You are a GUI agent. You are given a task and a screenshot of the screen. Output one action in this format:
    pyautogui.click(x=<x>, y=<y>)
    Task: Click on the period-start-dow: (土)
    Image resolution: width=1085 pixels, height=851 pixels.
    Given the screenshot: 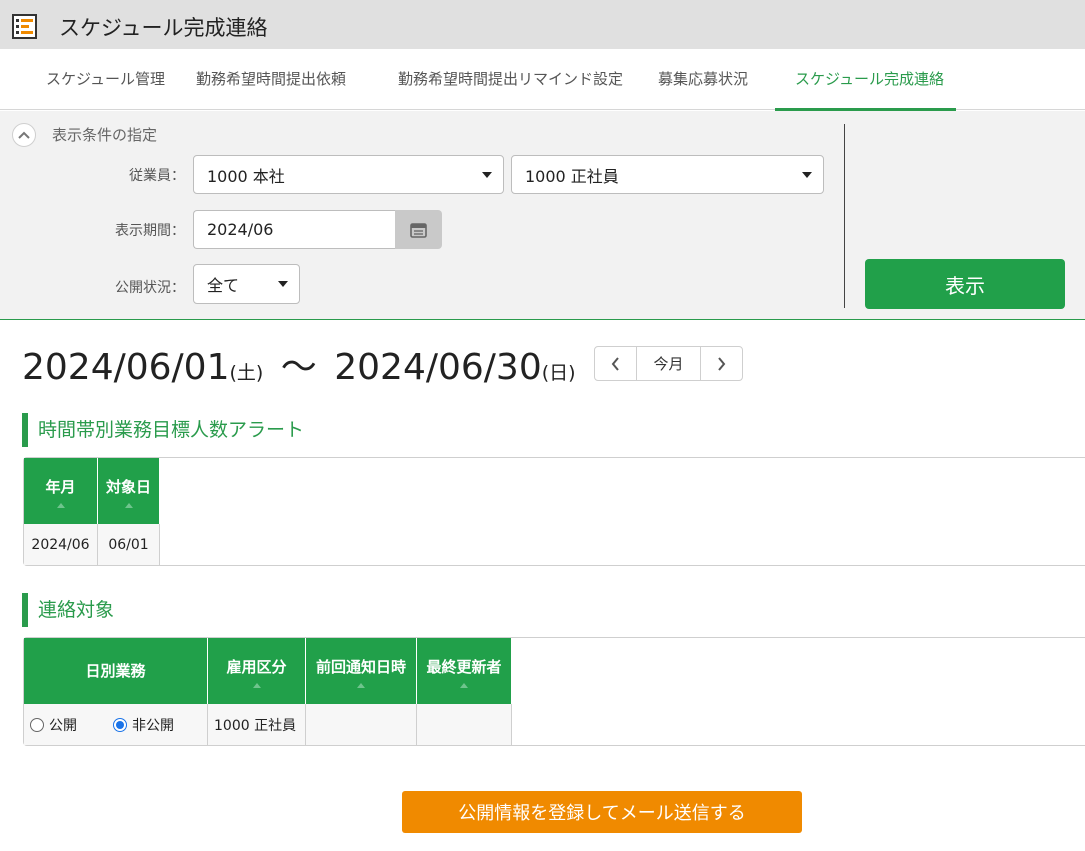 What is the action you would take?
    pyautogui.click(x=246, y=373)
    